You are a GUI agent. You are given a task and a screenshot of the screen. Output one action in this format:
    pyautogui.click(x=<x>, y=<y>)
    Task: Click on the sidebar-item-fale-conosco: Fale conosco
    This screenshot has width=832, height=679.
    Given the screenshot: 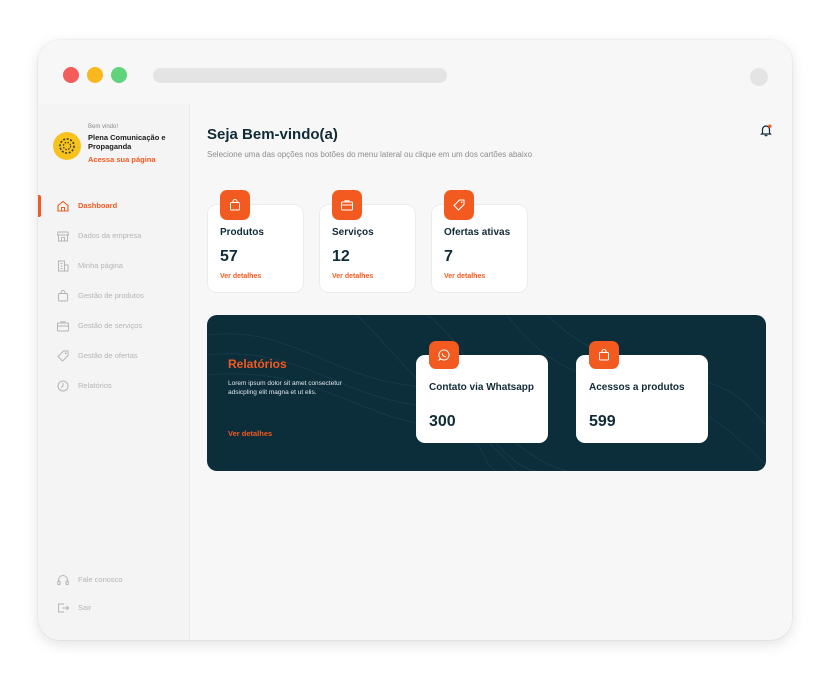 What is the action you would take?
    pyautogui.click(x=114, y=580)
    